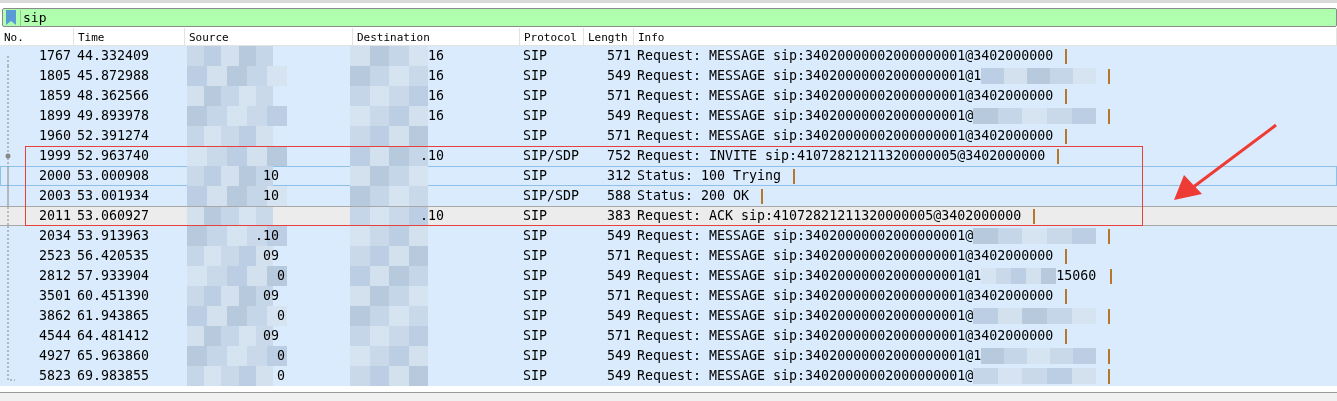 The width and height of the screenshot is (1337, 401). What do you see at coordinates (113, 155) in the screenshot?
I see `table-cell: 52.963740` at bounding box center [113, 155].